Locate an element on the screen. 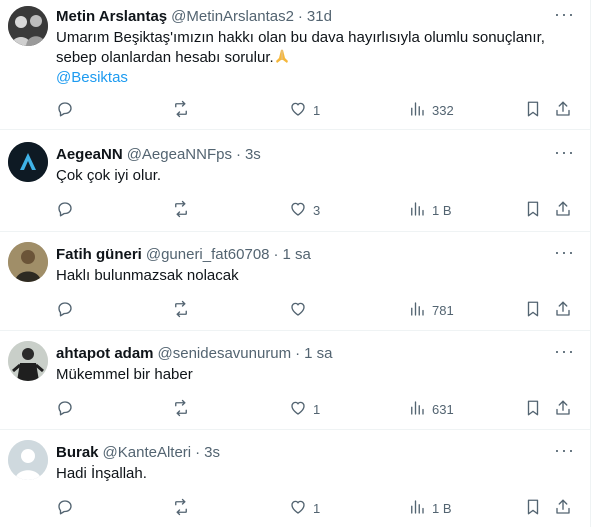 The image size is (602, 527). display-name: Metin Arslantaş is located at coordinates (111, 16).